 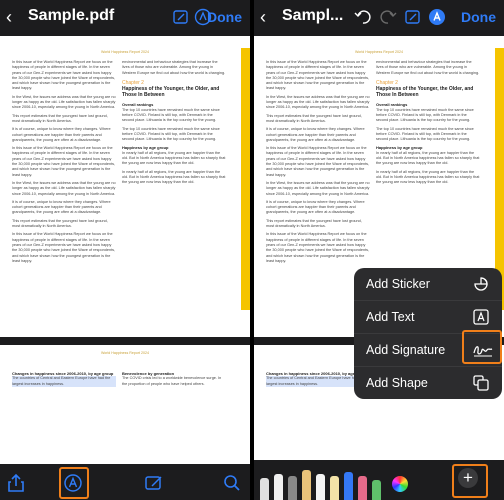 I want to click on menu-item-add-sticker: Add Sticker, so click(x=428, y=284).